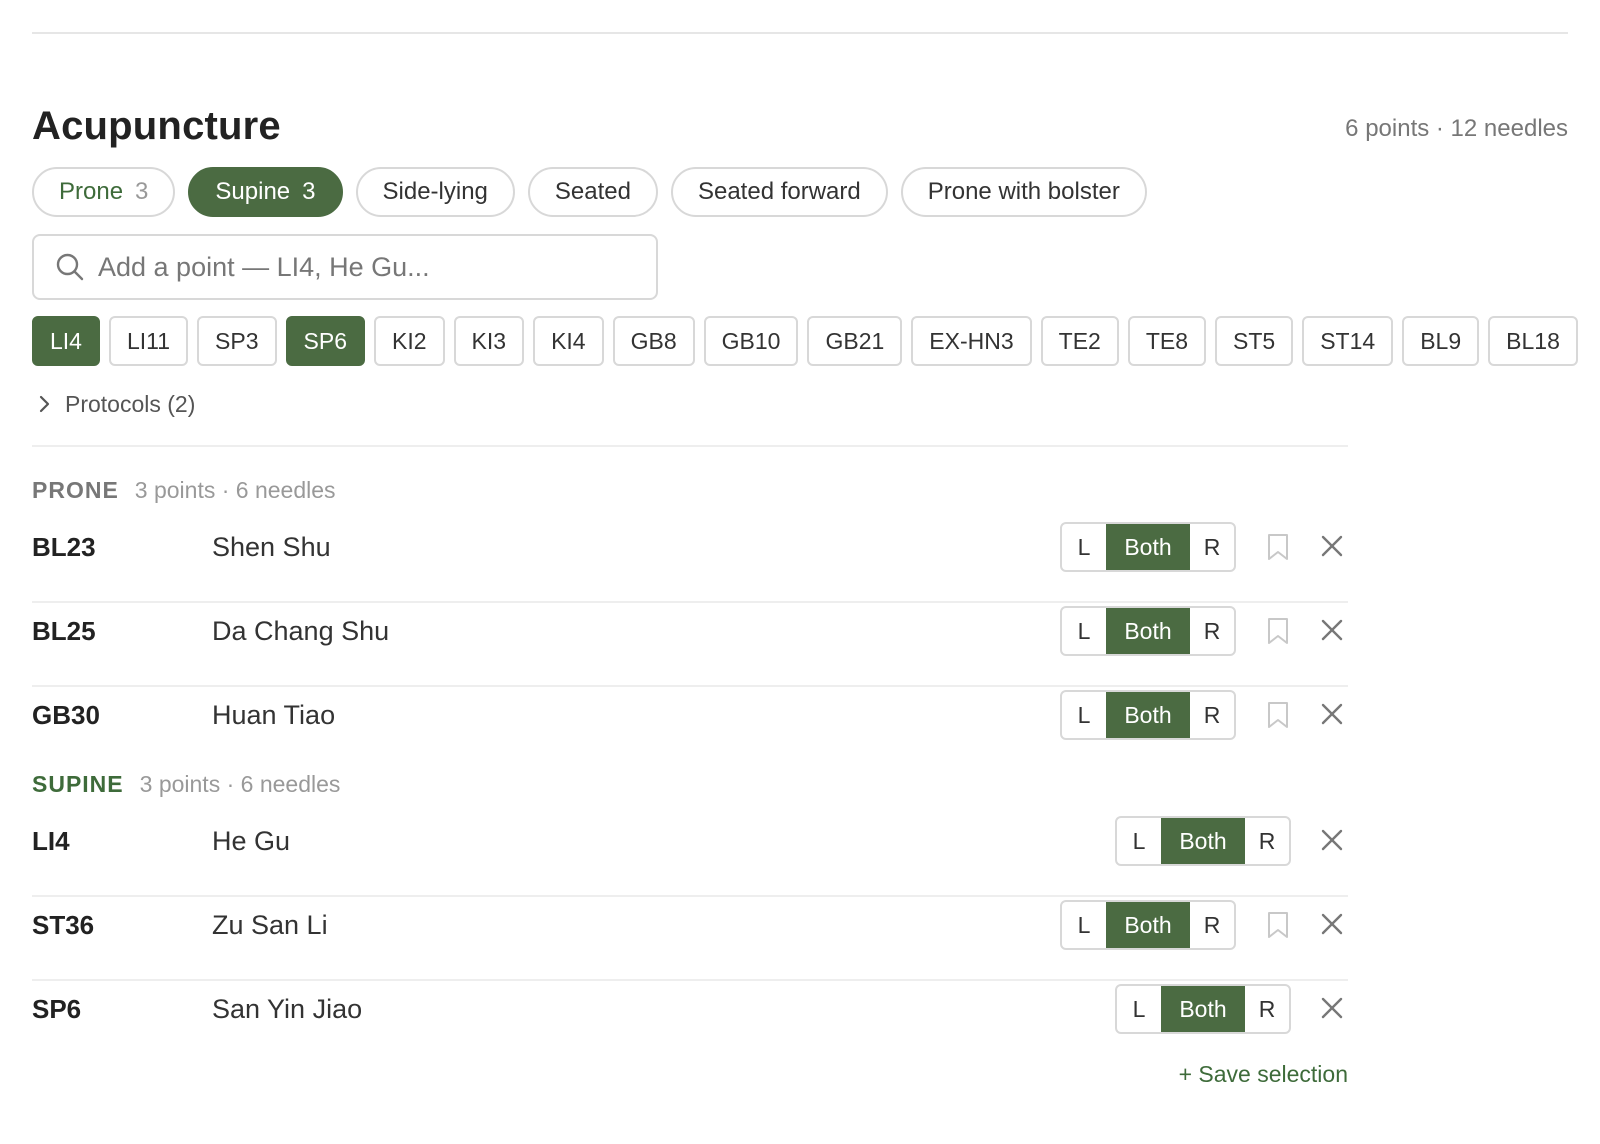  Describe the element at coordinates (70, 267) in the screenshot. I see `search-icon` at that location.